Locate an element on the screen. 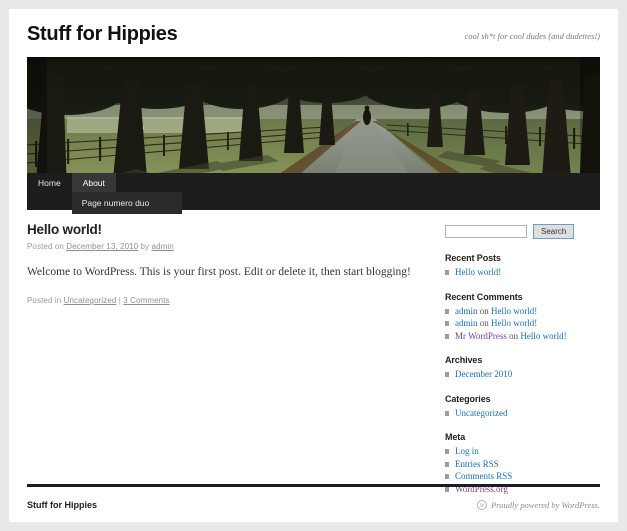  meta-link-entries-rss: Entries RSS is located at coordinates (477, 464).